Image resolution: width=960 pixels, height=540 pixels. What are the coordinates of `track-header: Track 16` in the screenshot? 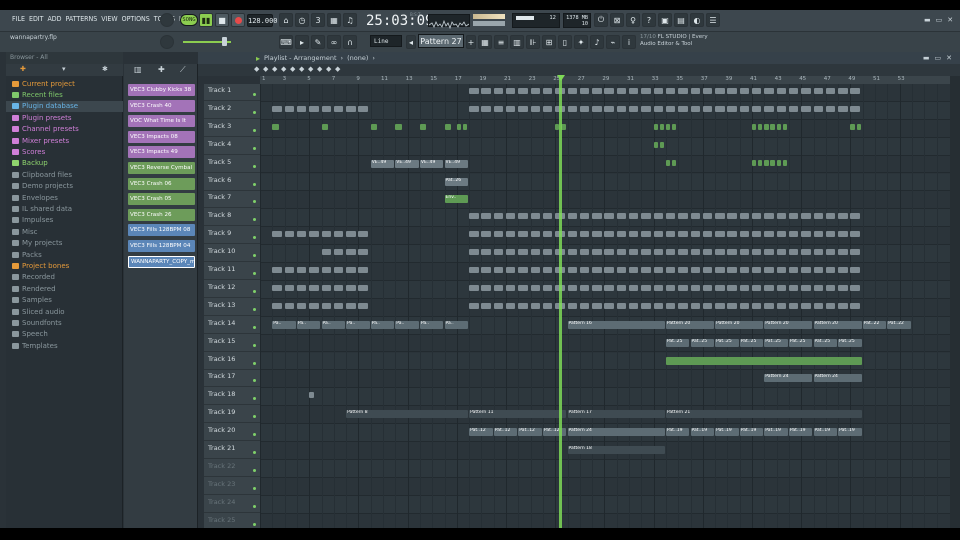 It's located at (232, 361).